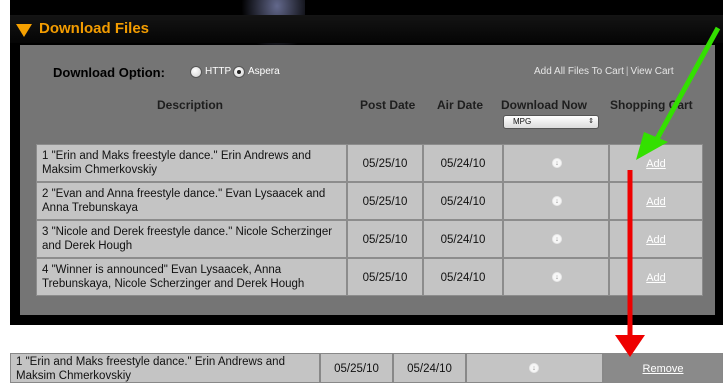 This screenshot has width=723, height=391. I want to click on column-header-description: Description, so click(190, 105).